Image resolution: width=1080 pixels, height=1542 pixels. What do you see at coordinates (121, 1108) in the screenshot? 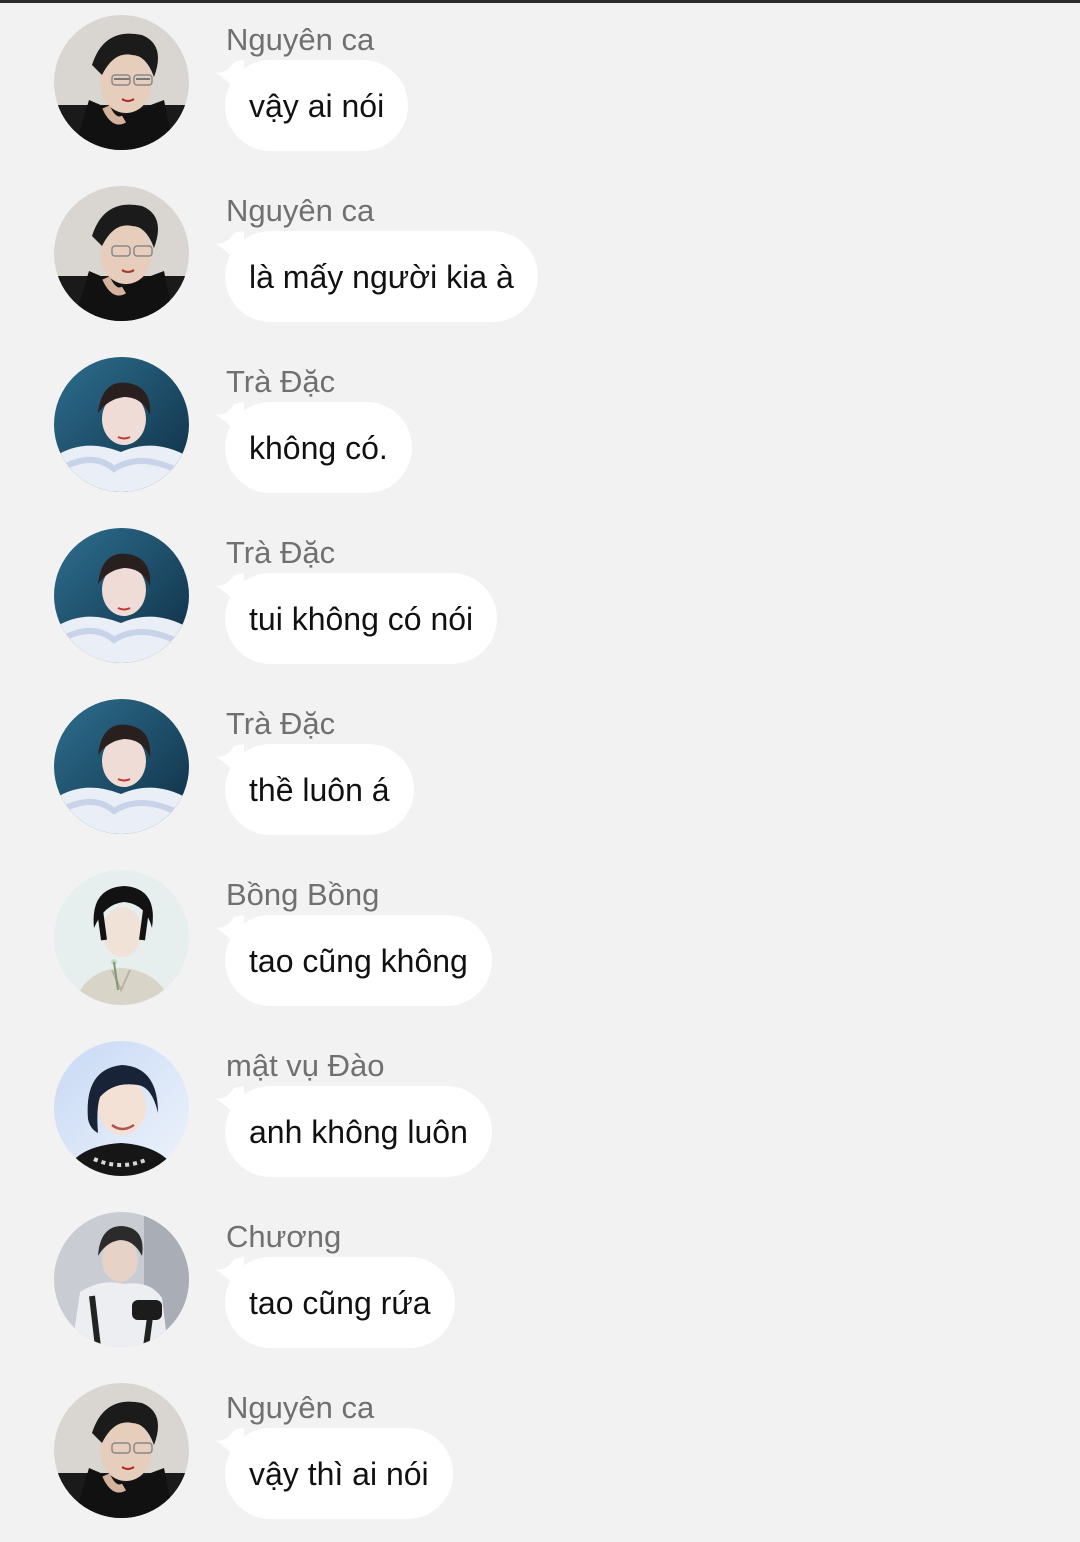
I see `mat-vu-dao-avatar` at bounding box center [121, 1108].